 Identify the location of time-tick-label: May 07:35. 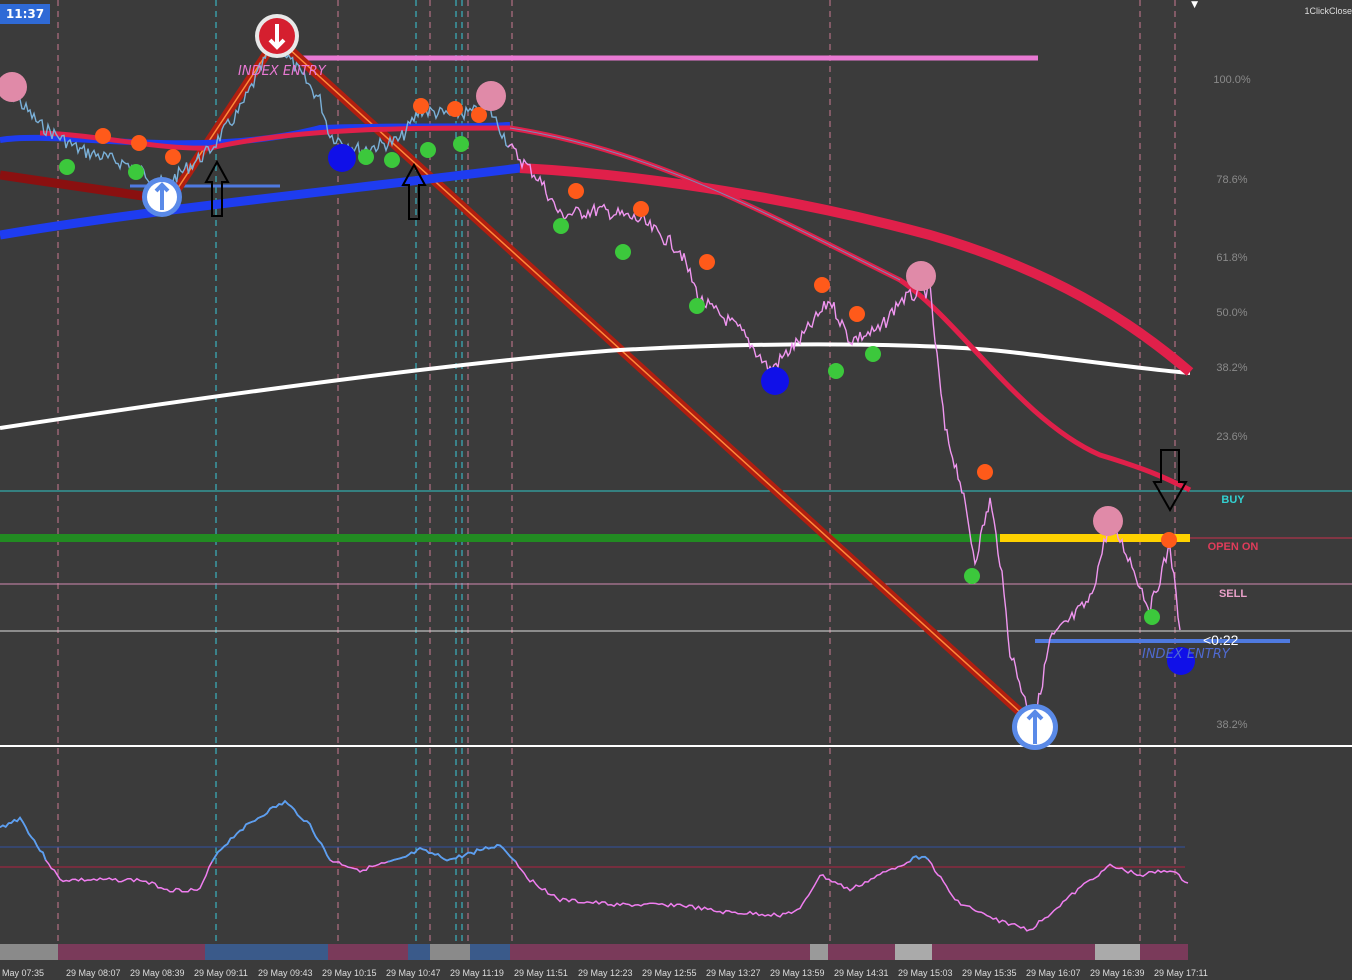
(23, 973).